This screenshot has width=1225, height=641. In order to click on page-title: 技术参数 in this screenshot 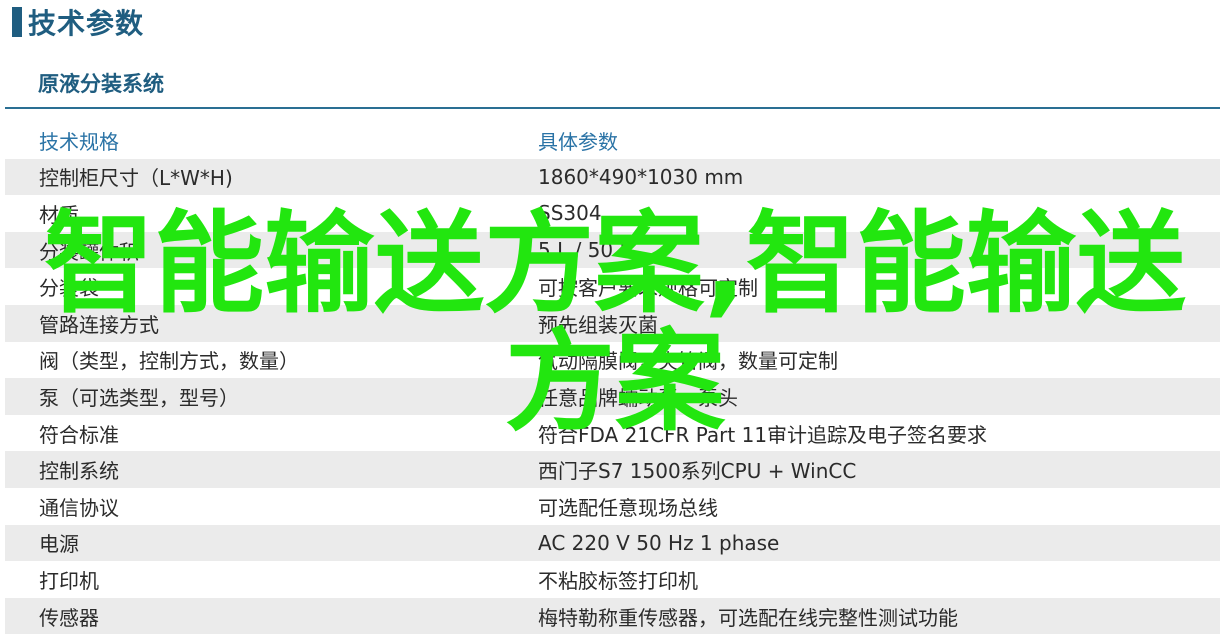, I will do `click(86, 23)`.